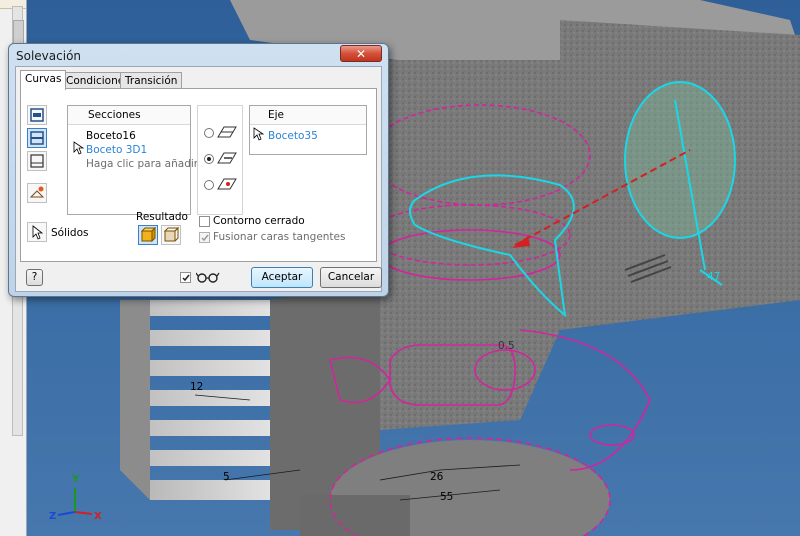 This screenshot has height=536, width=800. Describe the element at coordinates (196, 387) in the screenshot. I see `dim-12: 12` at that location.